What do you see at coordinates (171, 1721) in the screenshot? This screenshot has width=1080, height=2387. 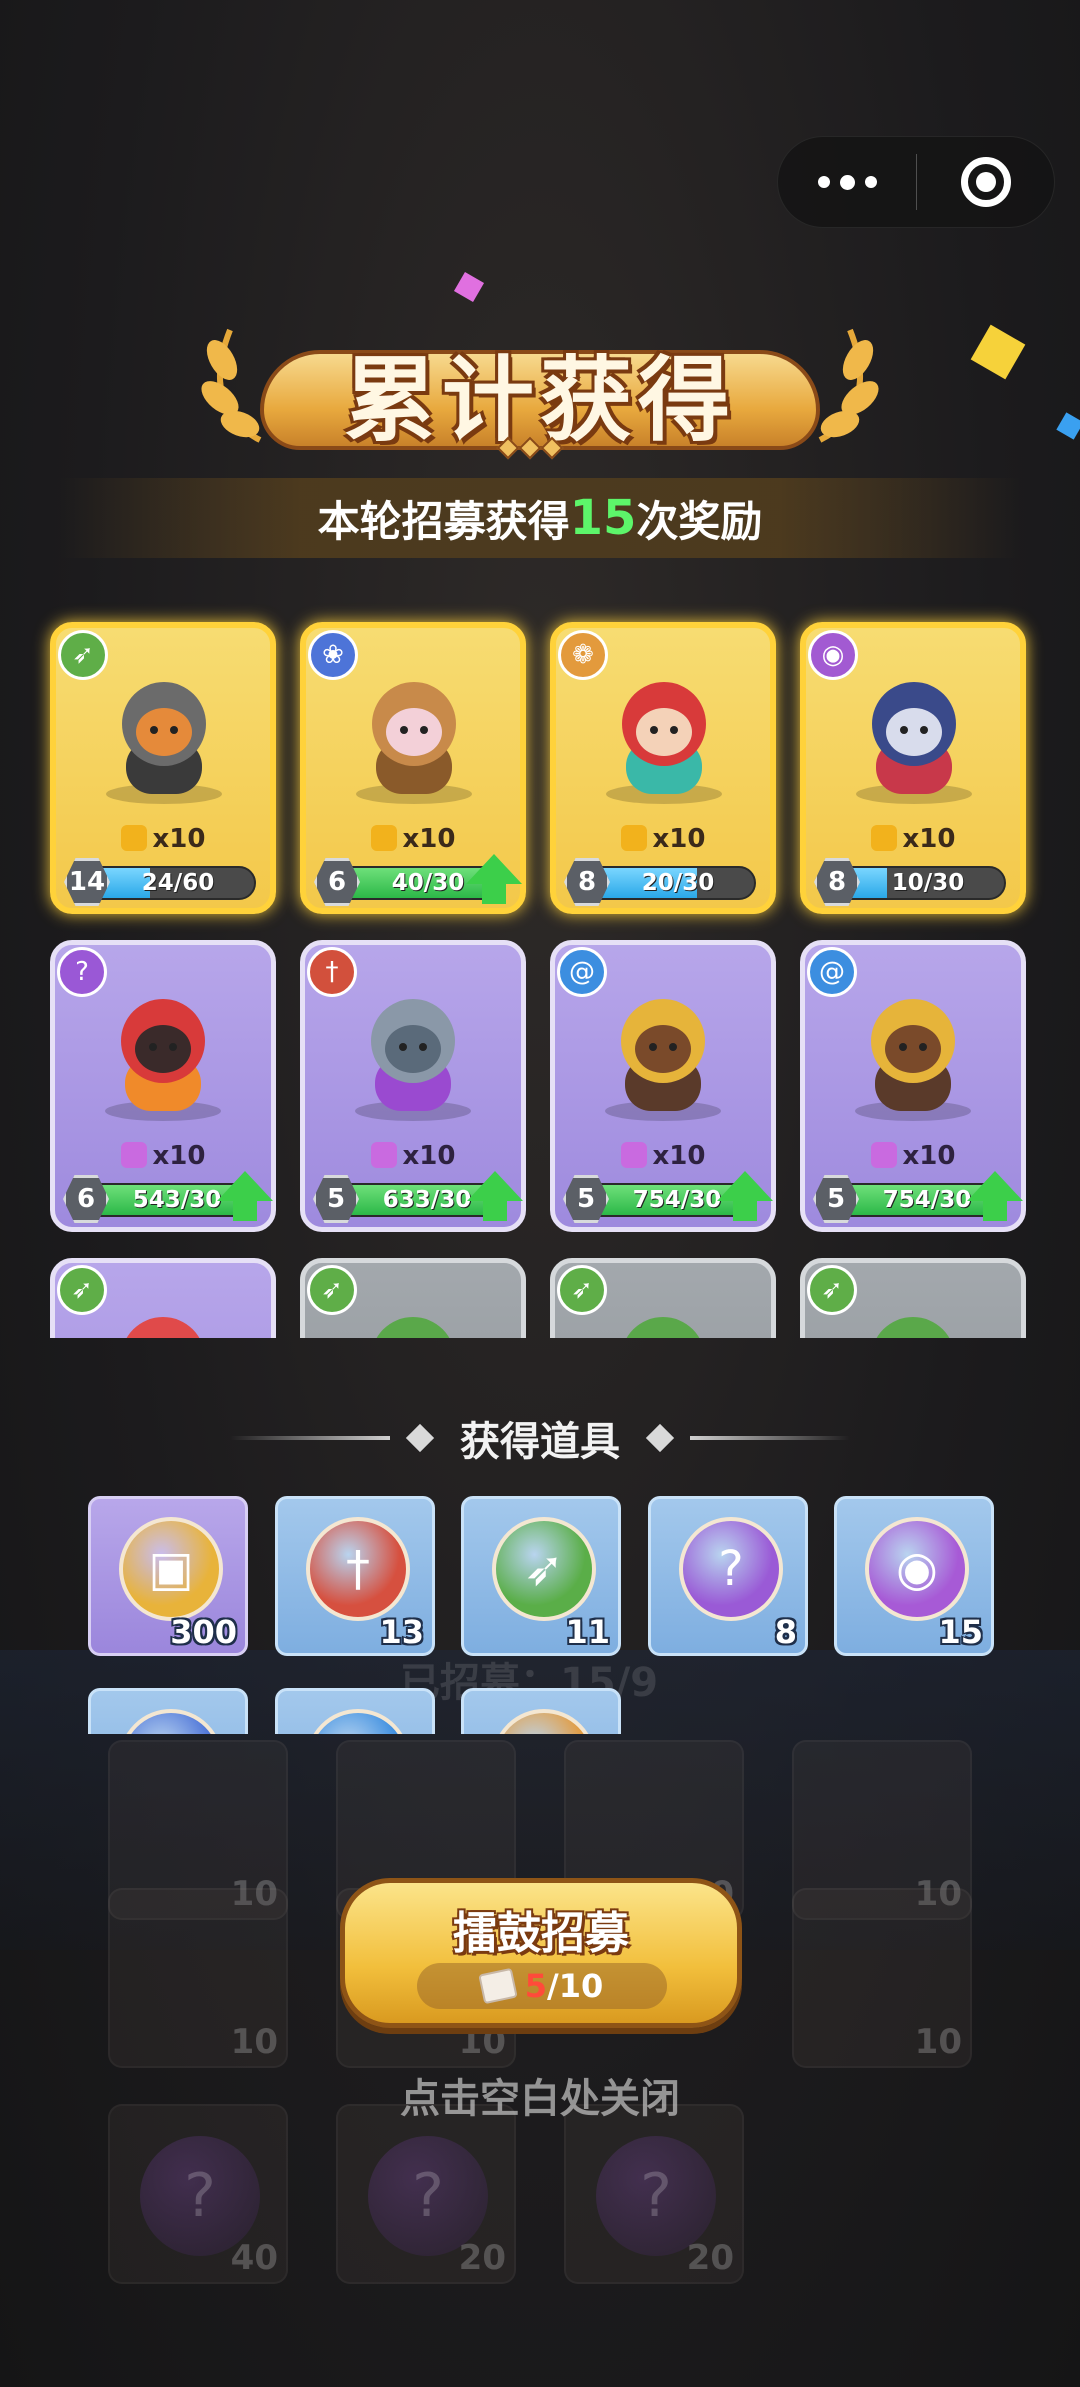 I see `paw-icon: ❀` at bounding box center [171, 1721].